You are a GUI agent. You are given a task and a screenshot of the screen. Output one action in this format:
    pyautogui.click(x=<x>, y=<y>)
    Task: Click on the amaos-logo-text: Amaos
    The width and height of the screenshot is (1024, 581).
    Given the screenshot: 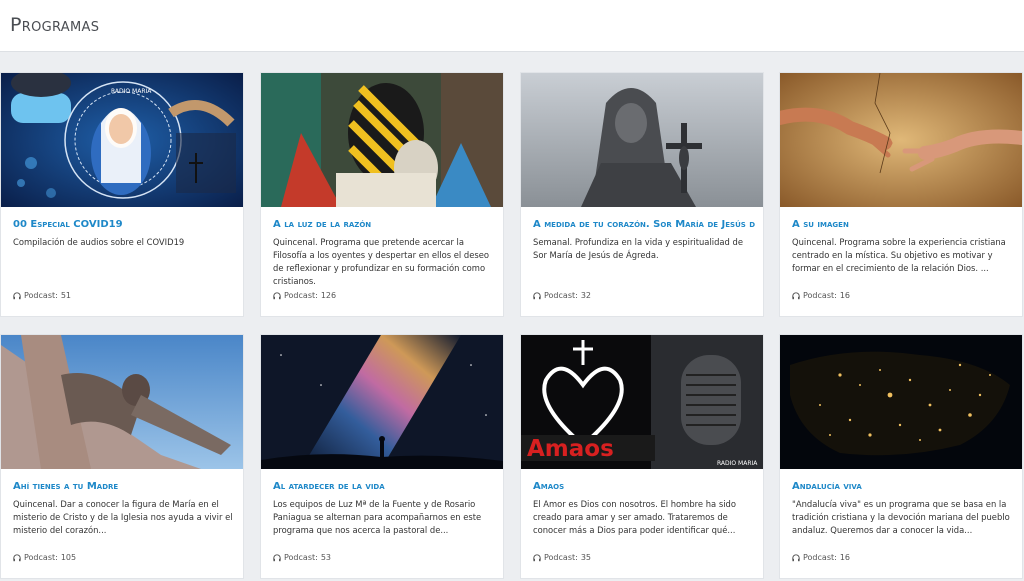 What is the action you would take?
    pyautogui.click(x=570, y=449)
    